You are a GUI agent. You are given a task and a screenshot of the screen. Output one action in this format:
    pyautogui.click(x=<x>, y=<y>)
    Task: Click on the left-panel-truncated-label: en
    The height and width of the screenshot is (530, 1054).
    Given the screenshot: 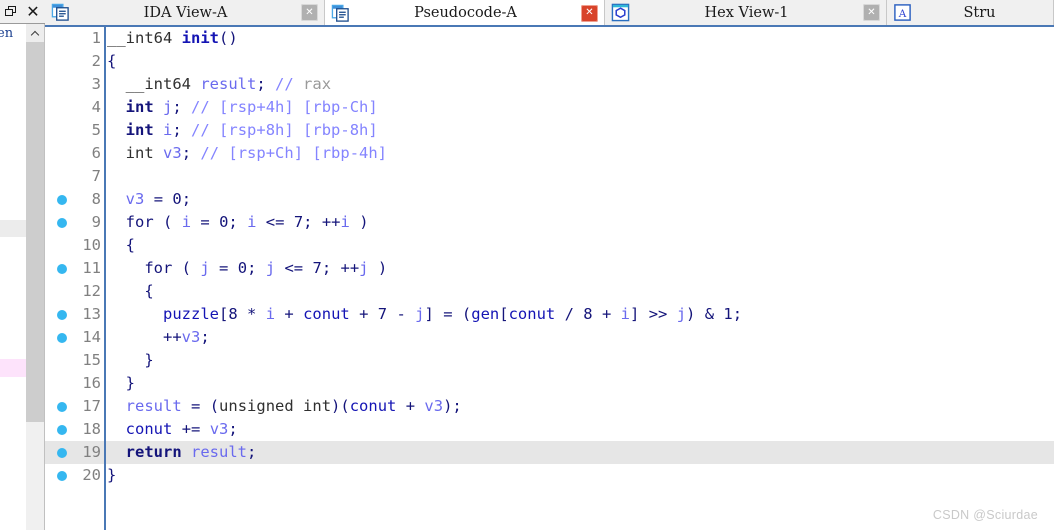 What is the action you would take?
    pyautogui.click(x=7, y=33)
    